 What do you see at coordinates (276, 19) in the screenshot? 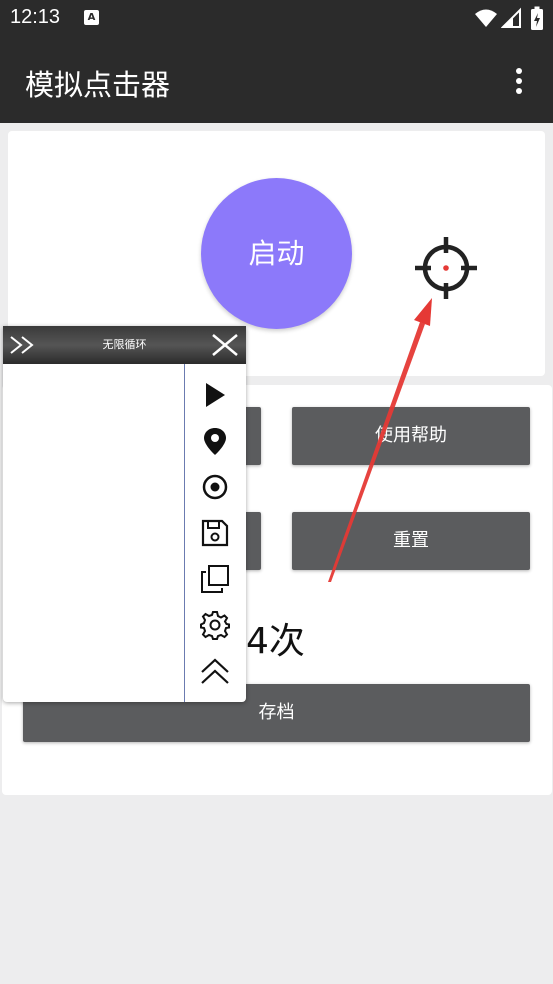
I see `status-bar: 12:13 A` at bounding box center [276, 19].